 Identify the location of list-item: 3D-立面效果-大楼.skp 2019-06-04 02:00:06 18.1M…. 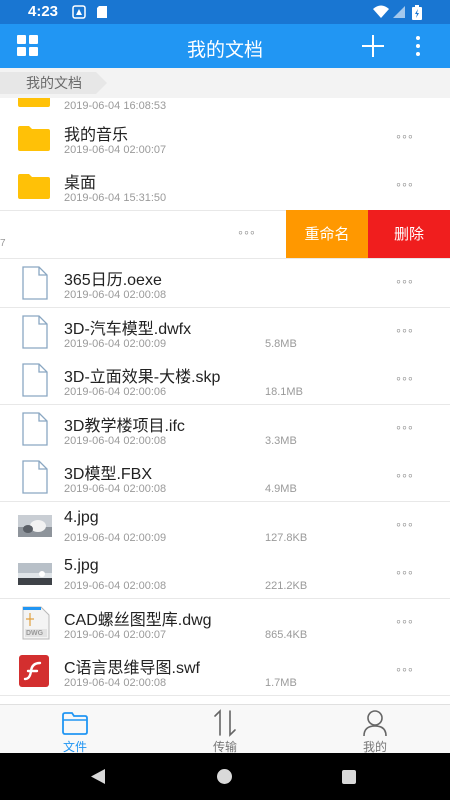
(225, 380).